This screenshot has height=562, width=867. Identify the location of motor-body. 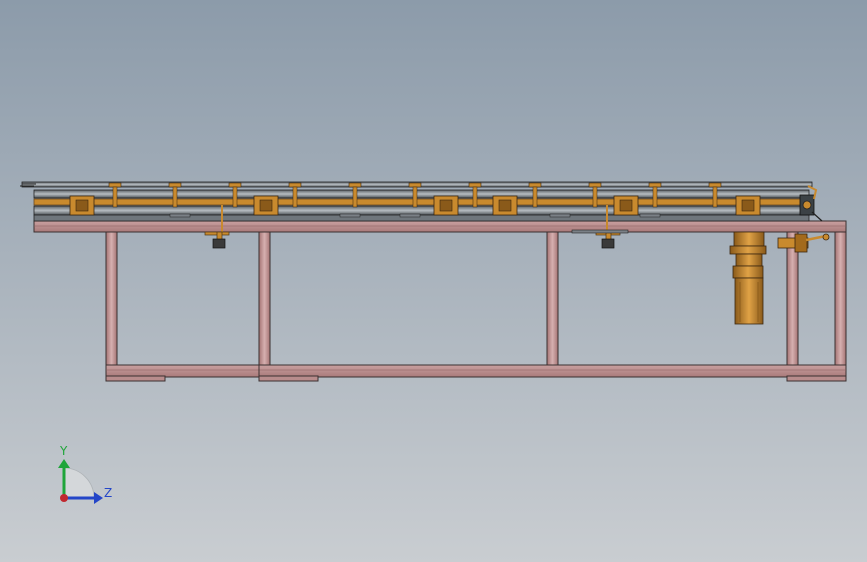
(749, 301).